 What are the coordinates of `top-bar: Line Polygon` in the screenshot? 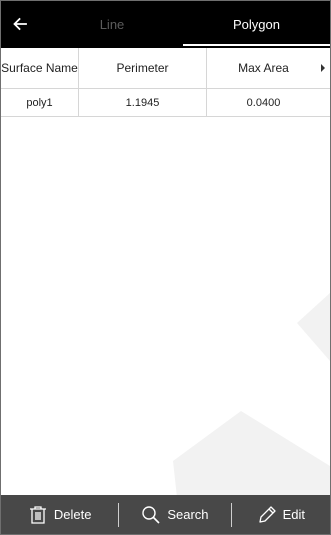 It's located at (165, 24).